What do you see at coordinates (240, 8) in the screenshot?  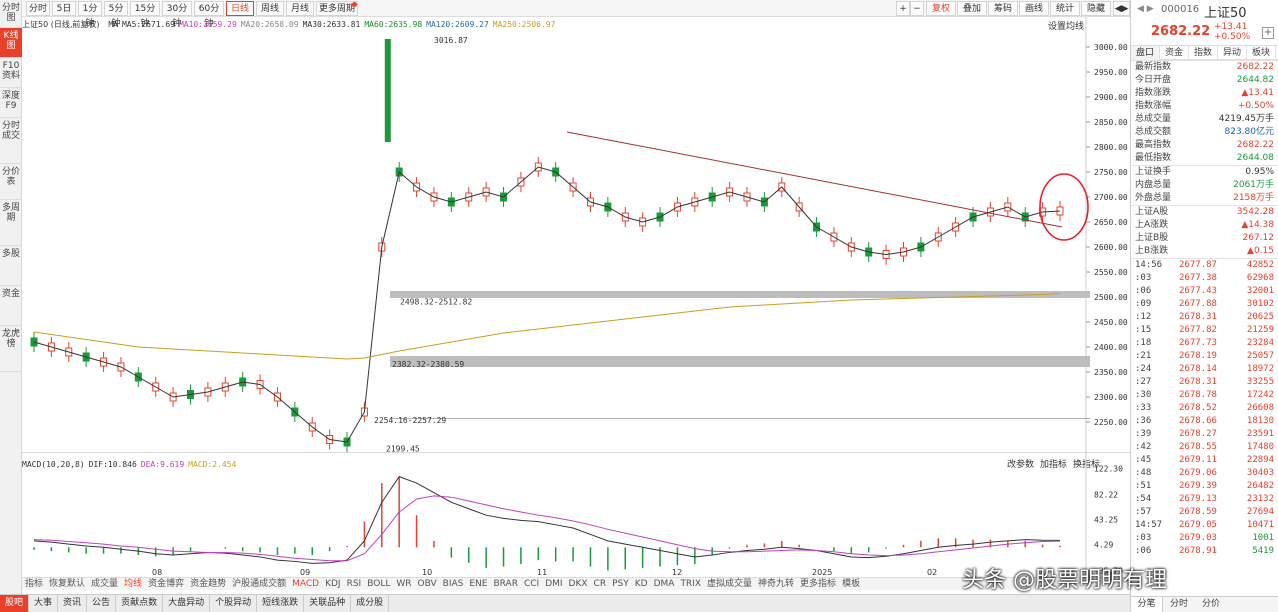 I see `period-button: 日线` at bounding box center [240, 8].